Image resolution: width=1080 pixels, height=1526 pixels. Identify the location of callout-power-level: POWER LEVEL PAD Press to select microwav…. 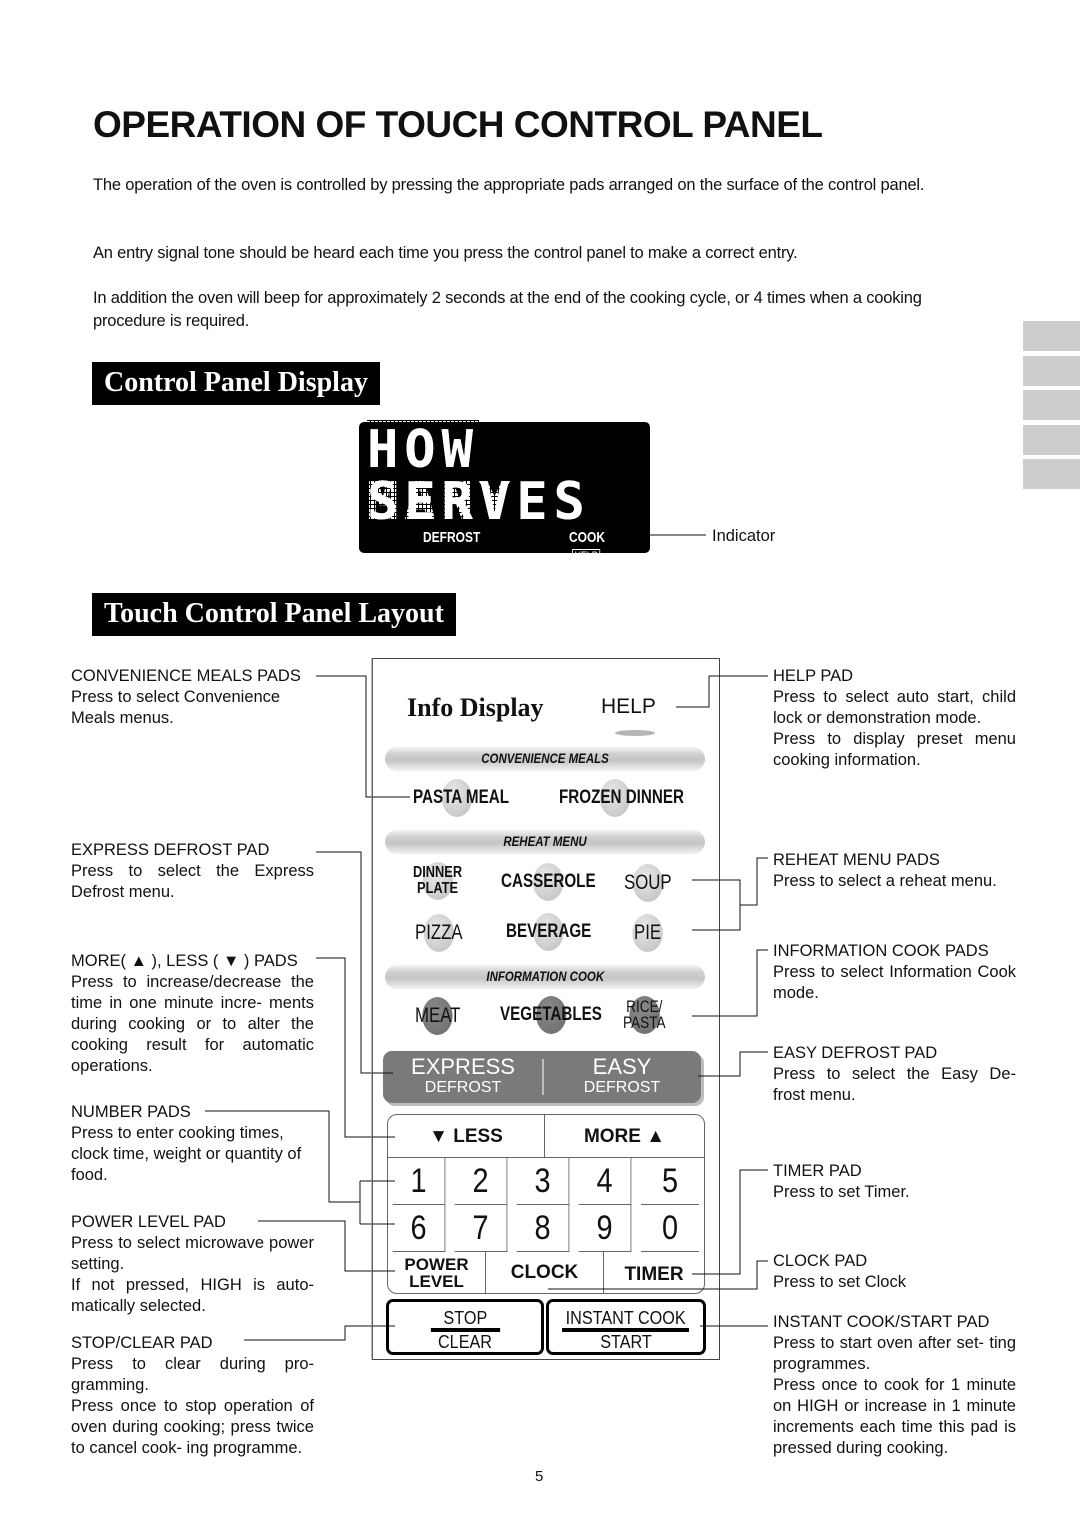
(192, 1264).